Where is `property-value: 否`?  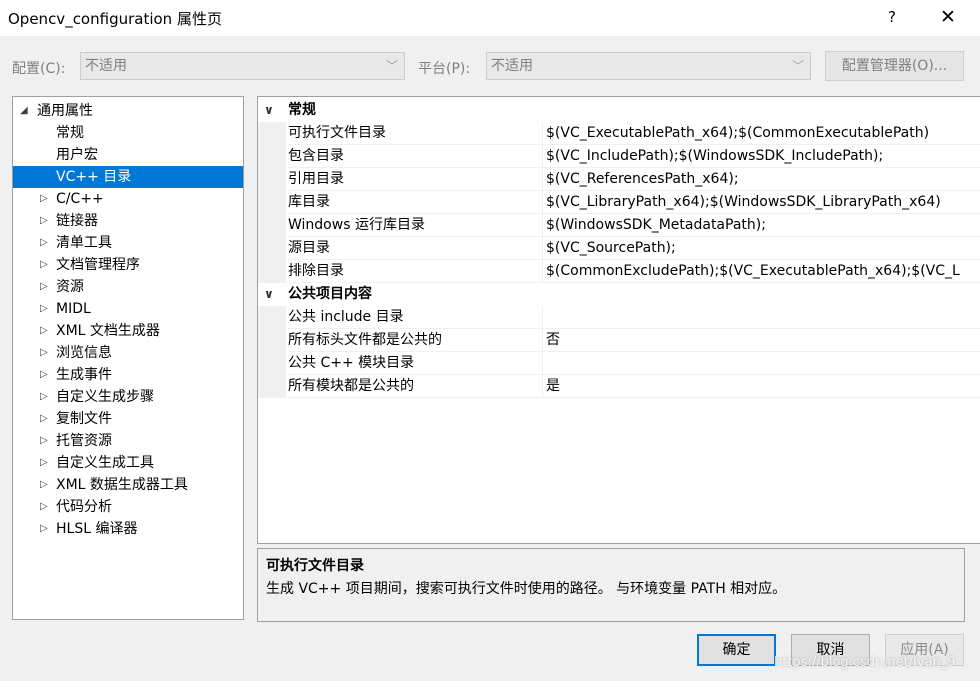 property-value: 否 is located at coordinates (761, 340).